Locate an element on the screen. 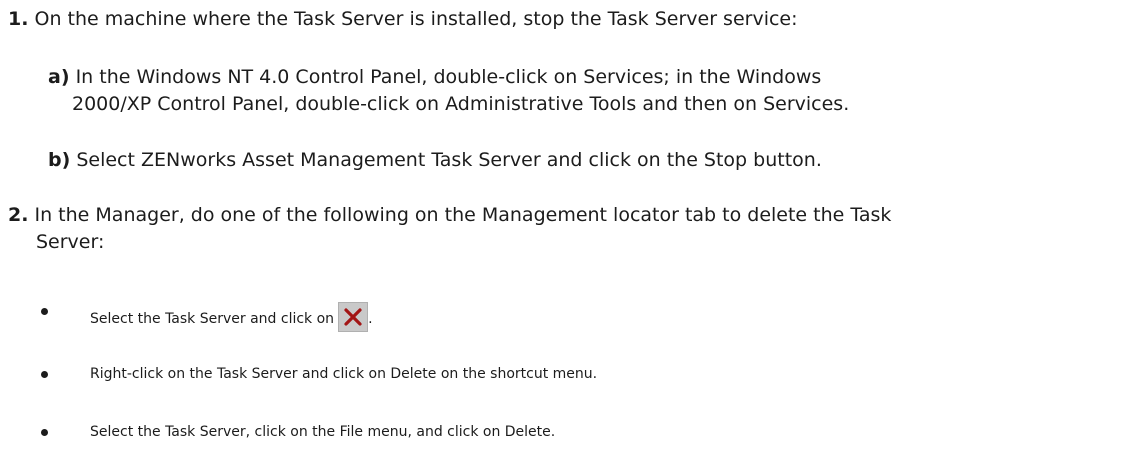 This screenshot has width=1133, height=463. step-text-line2: Server: is located at coordinates (70, 242).